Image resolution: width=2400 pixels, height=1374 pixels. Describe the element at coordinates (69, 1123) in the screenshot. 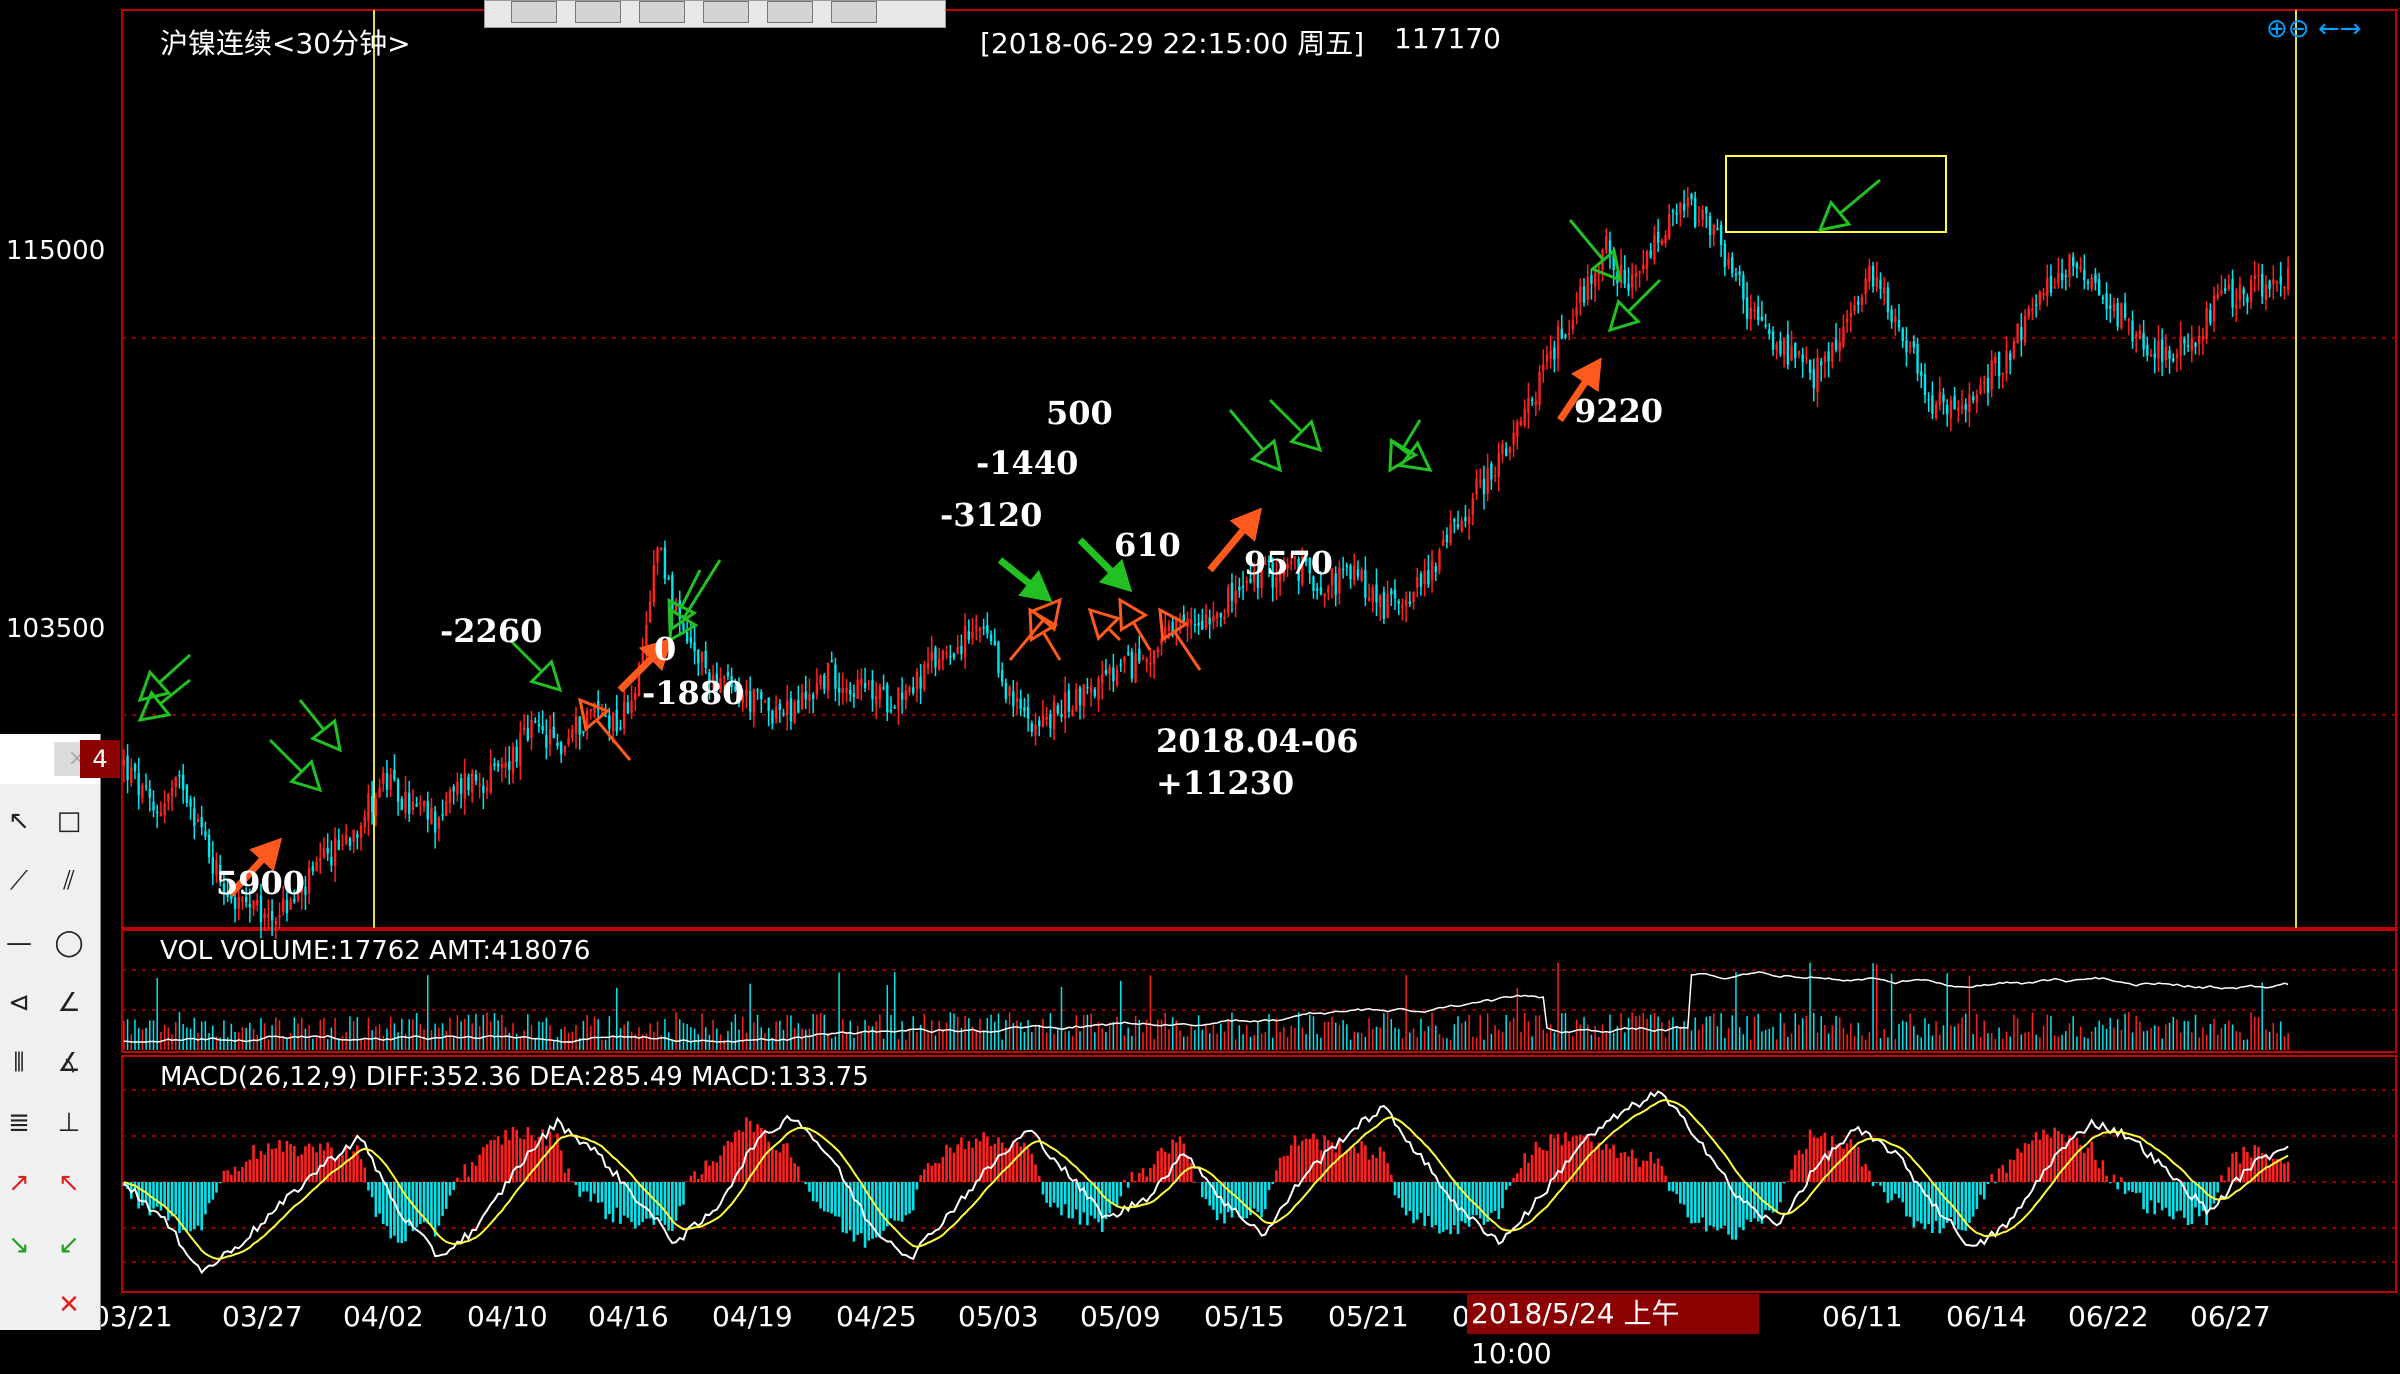

I see `ruler-tool-icon: ⊥` at that location.